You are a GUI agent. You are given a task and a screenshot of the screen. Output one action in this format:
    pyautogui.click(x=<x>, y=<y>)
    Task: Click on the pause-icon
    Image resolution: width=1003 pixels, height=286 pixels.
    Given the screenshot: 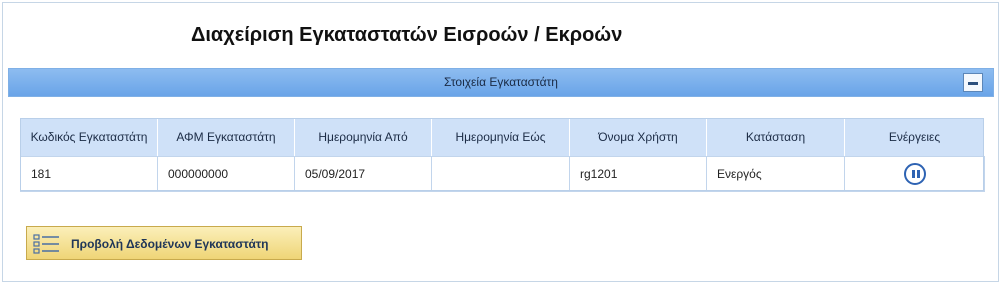 What is the action you would take?
    pyautogui.click(x=914, y=174)
    